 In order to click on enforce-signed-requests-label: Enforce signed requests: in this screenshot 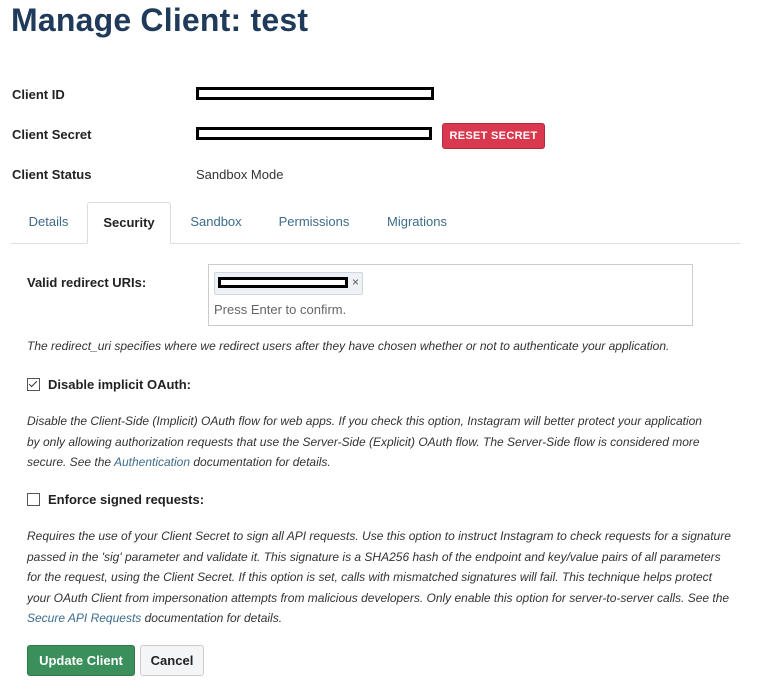, I will do `click(126, 499)`.